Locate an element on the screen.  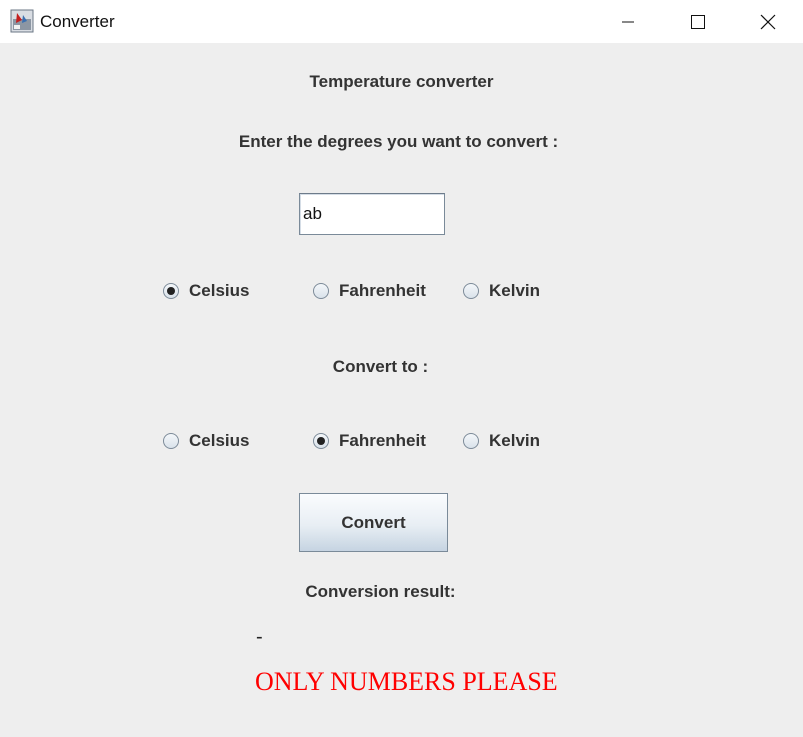
error-message: ONLY NUMBERS PLEASE is located at coordinates (406, 681).